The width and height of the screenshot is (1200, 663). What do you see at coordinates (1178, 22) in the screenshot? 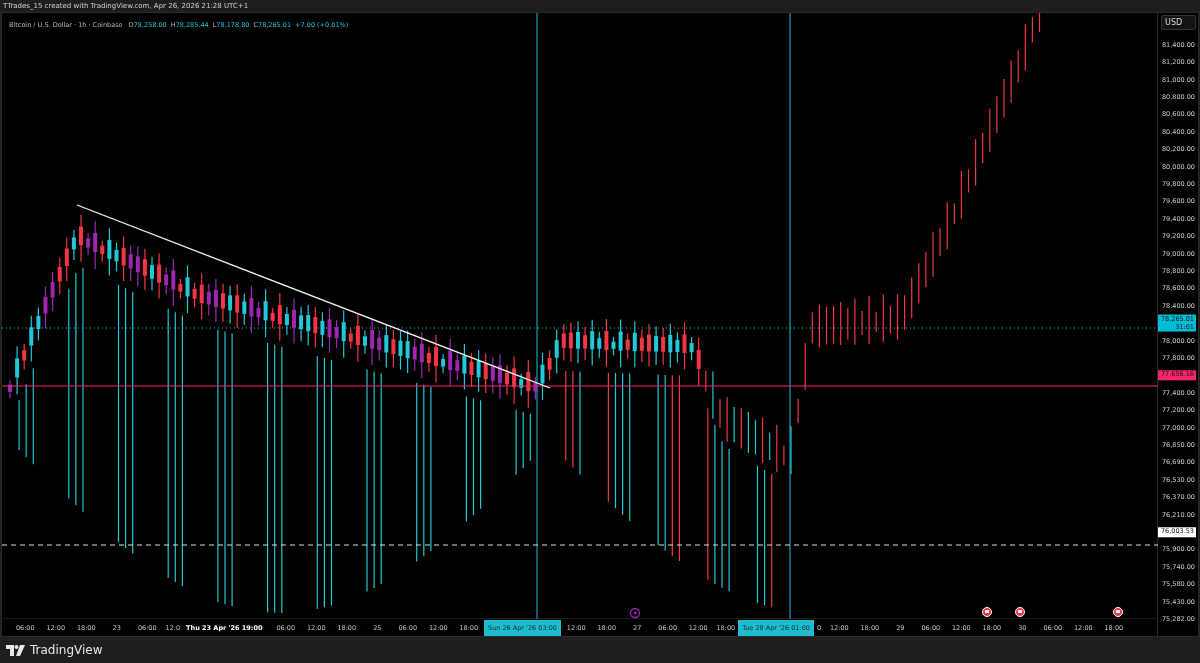
I see `currency-button: USD` at bounding box center [1178, 22].